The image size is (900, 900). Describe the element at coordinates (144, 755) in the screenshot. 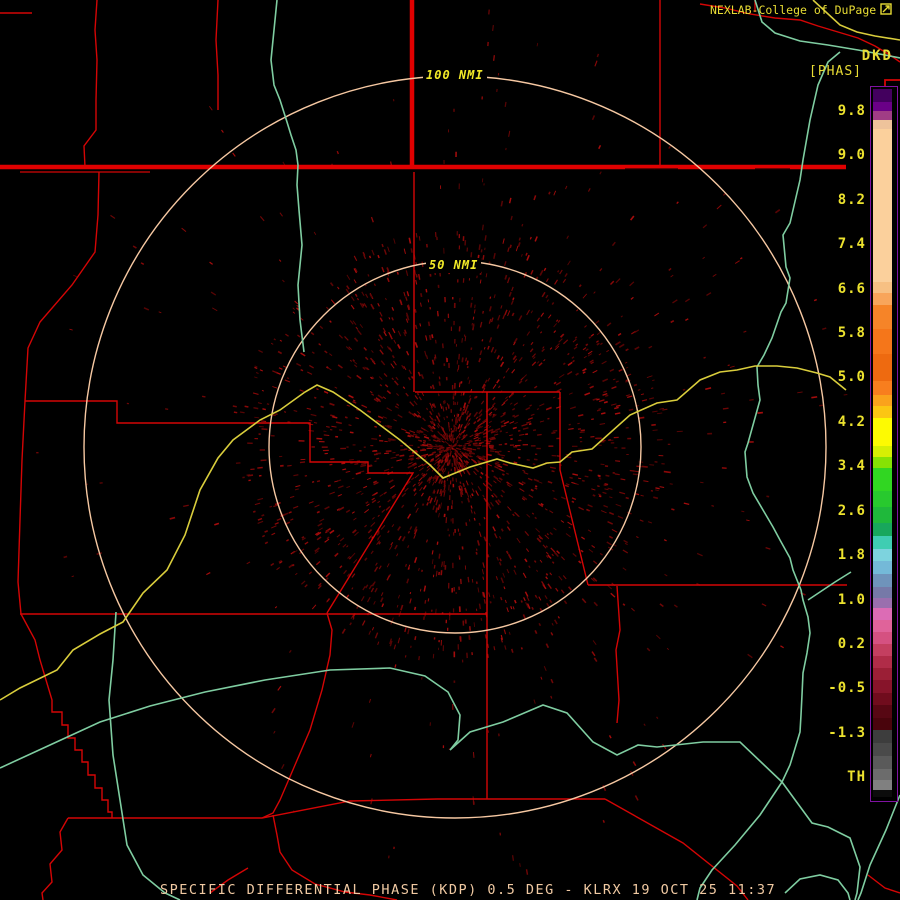

I see `river-line` at that location.